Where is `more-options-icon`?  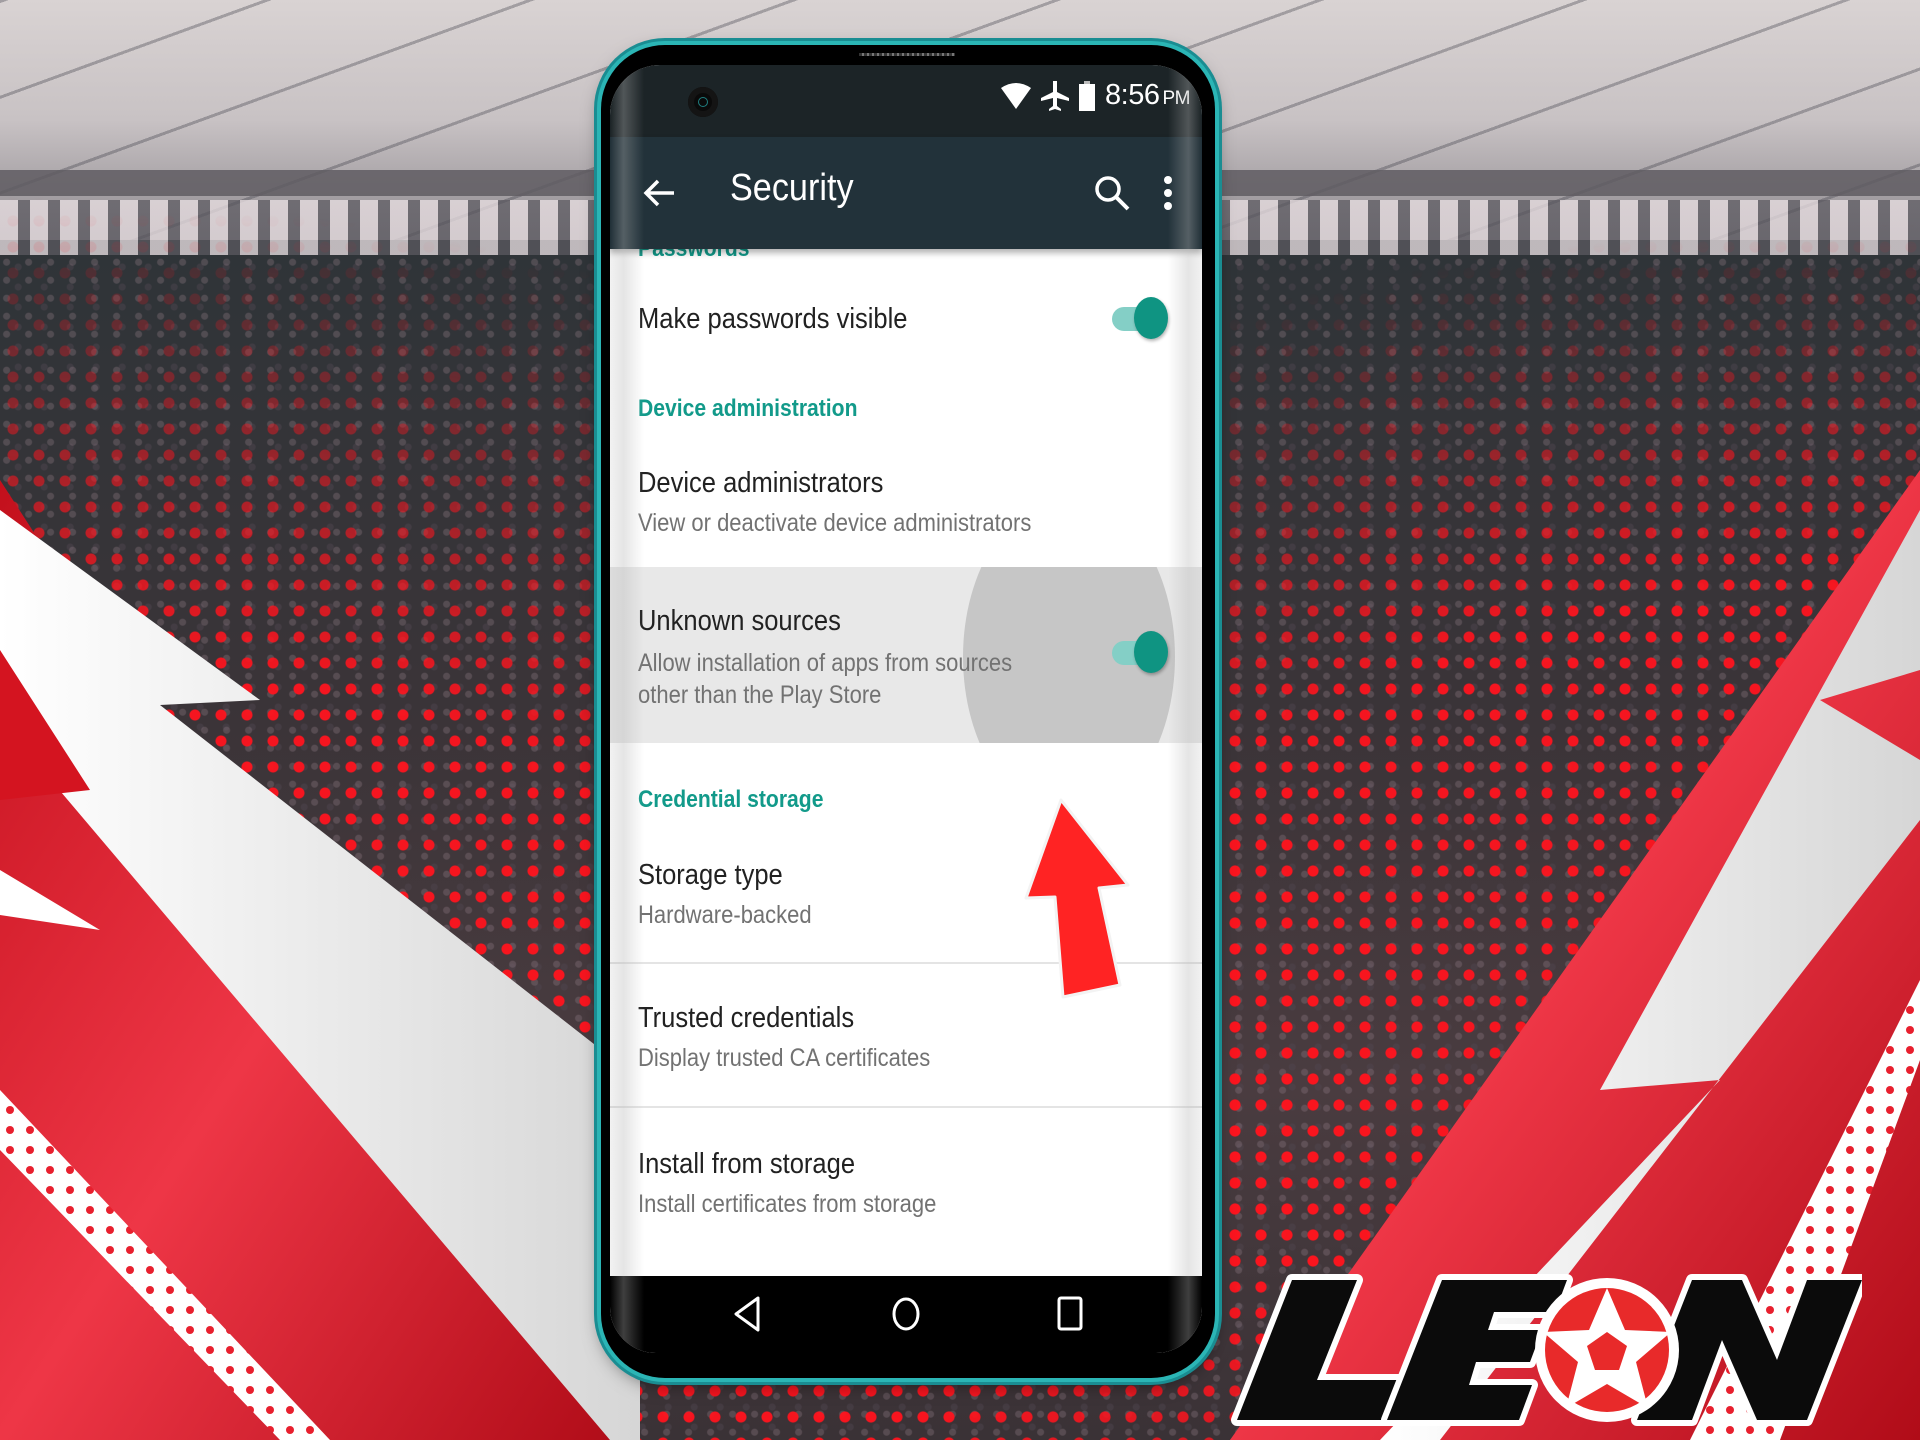
more-options-icon is located at coordinates (1168, 193).